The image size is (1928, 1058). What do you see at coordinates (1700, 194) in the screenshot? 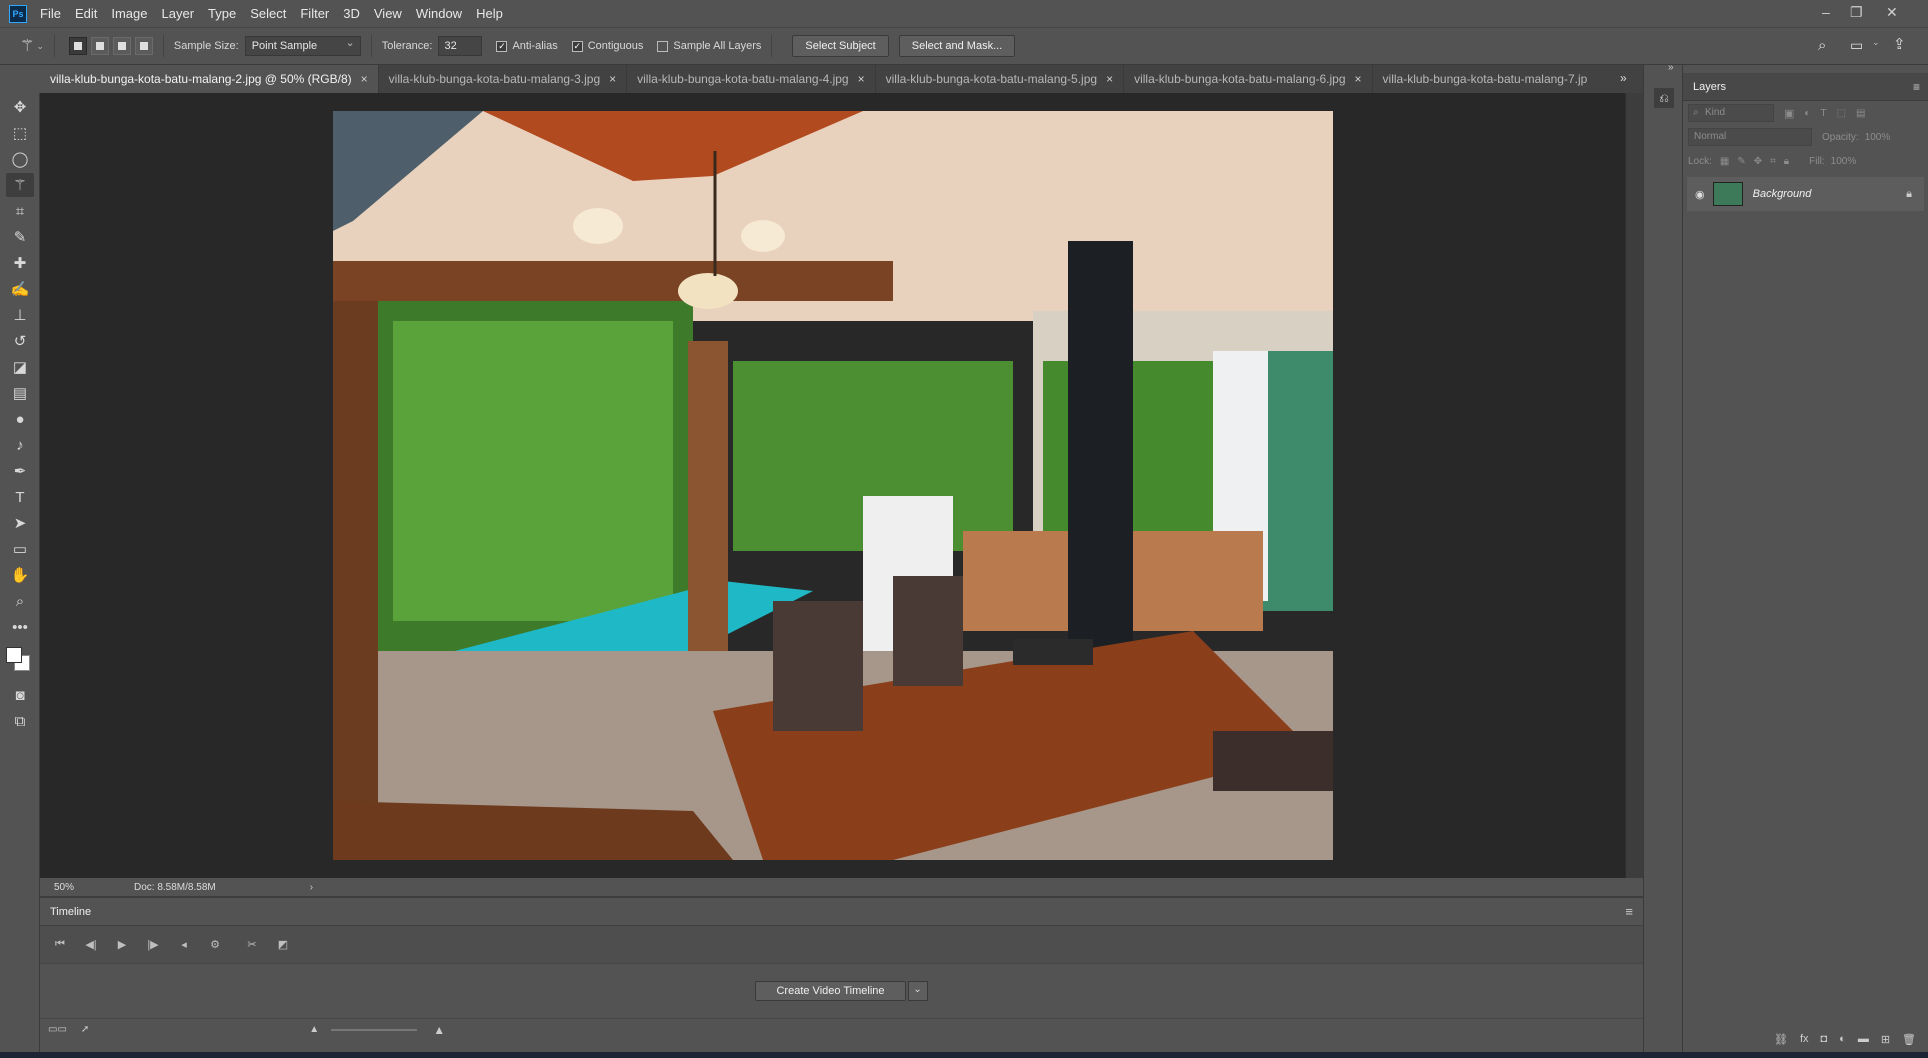
I see `visibility-eye-icon: ◉` at bounding box center [1700, 194].